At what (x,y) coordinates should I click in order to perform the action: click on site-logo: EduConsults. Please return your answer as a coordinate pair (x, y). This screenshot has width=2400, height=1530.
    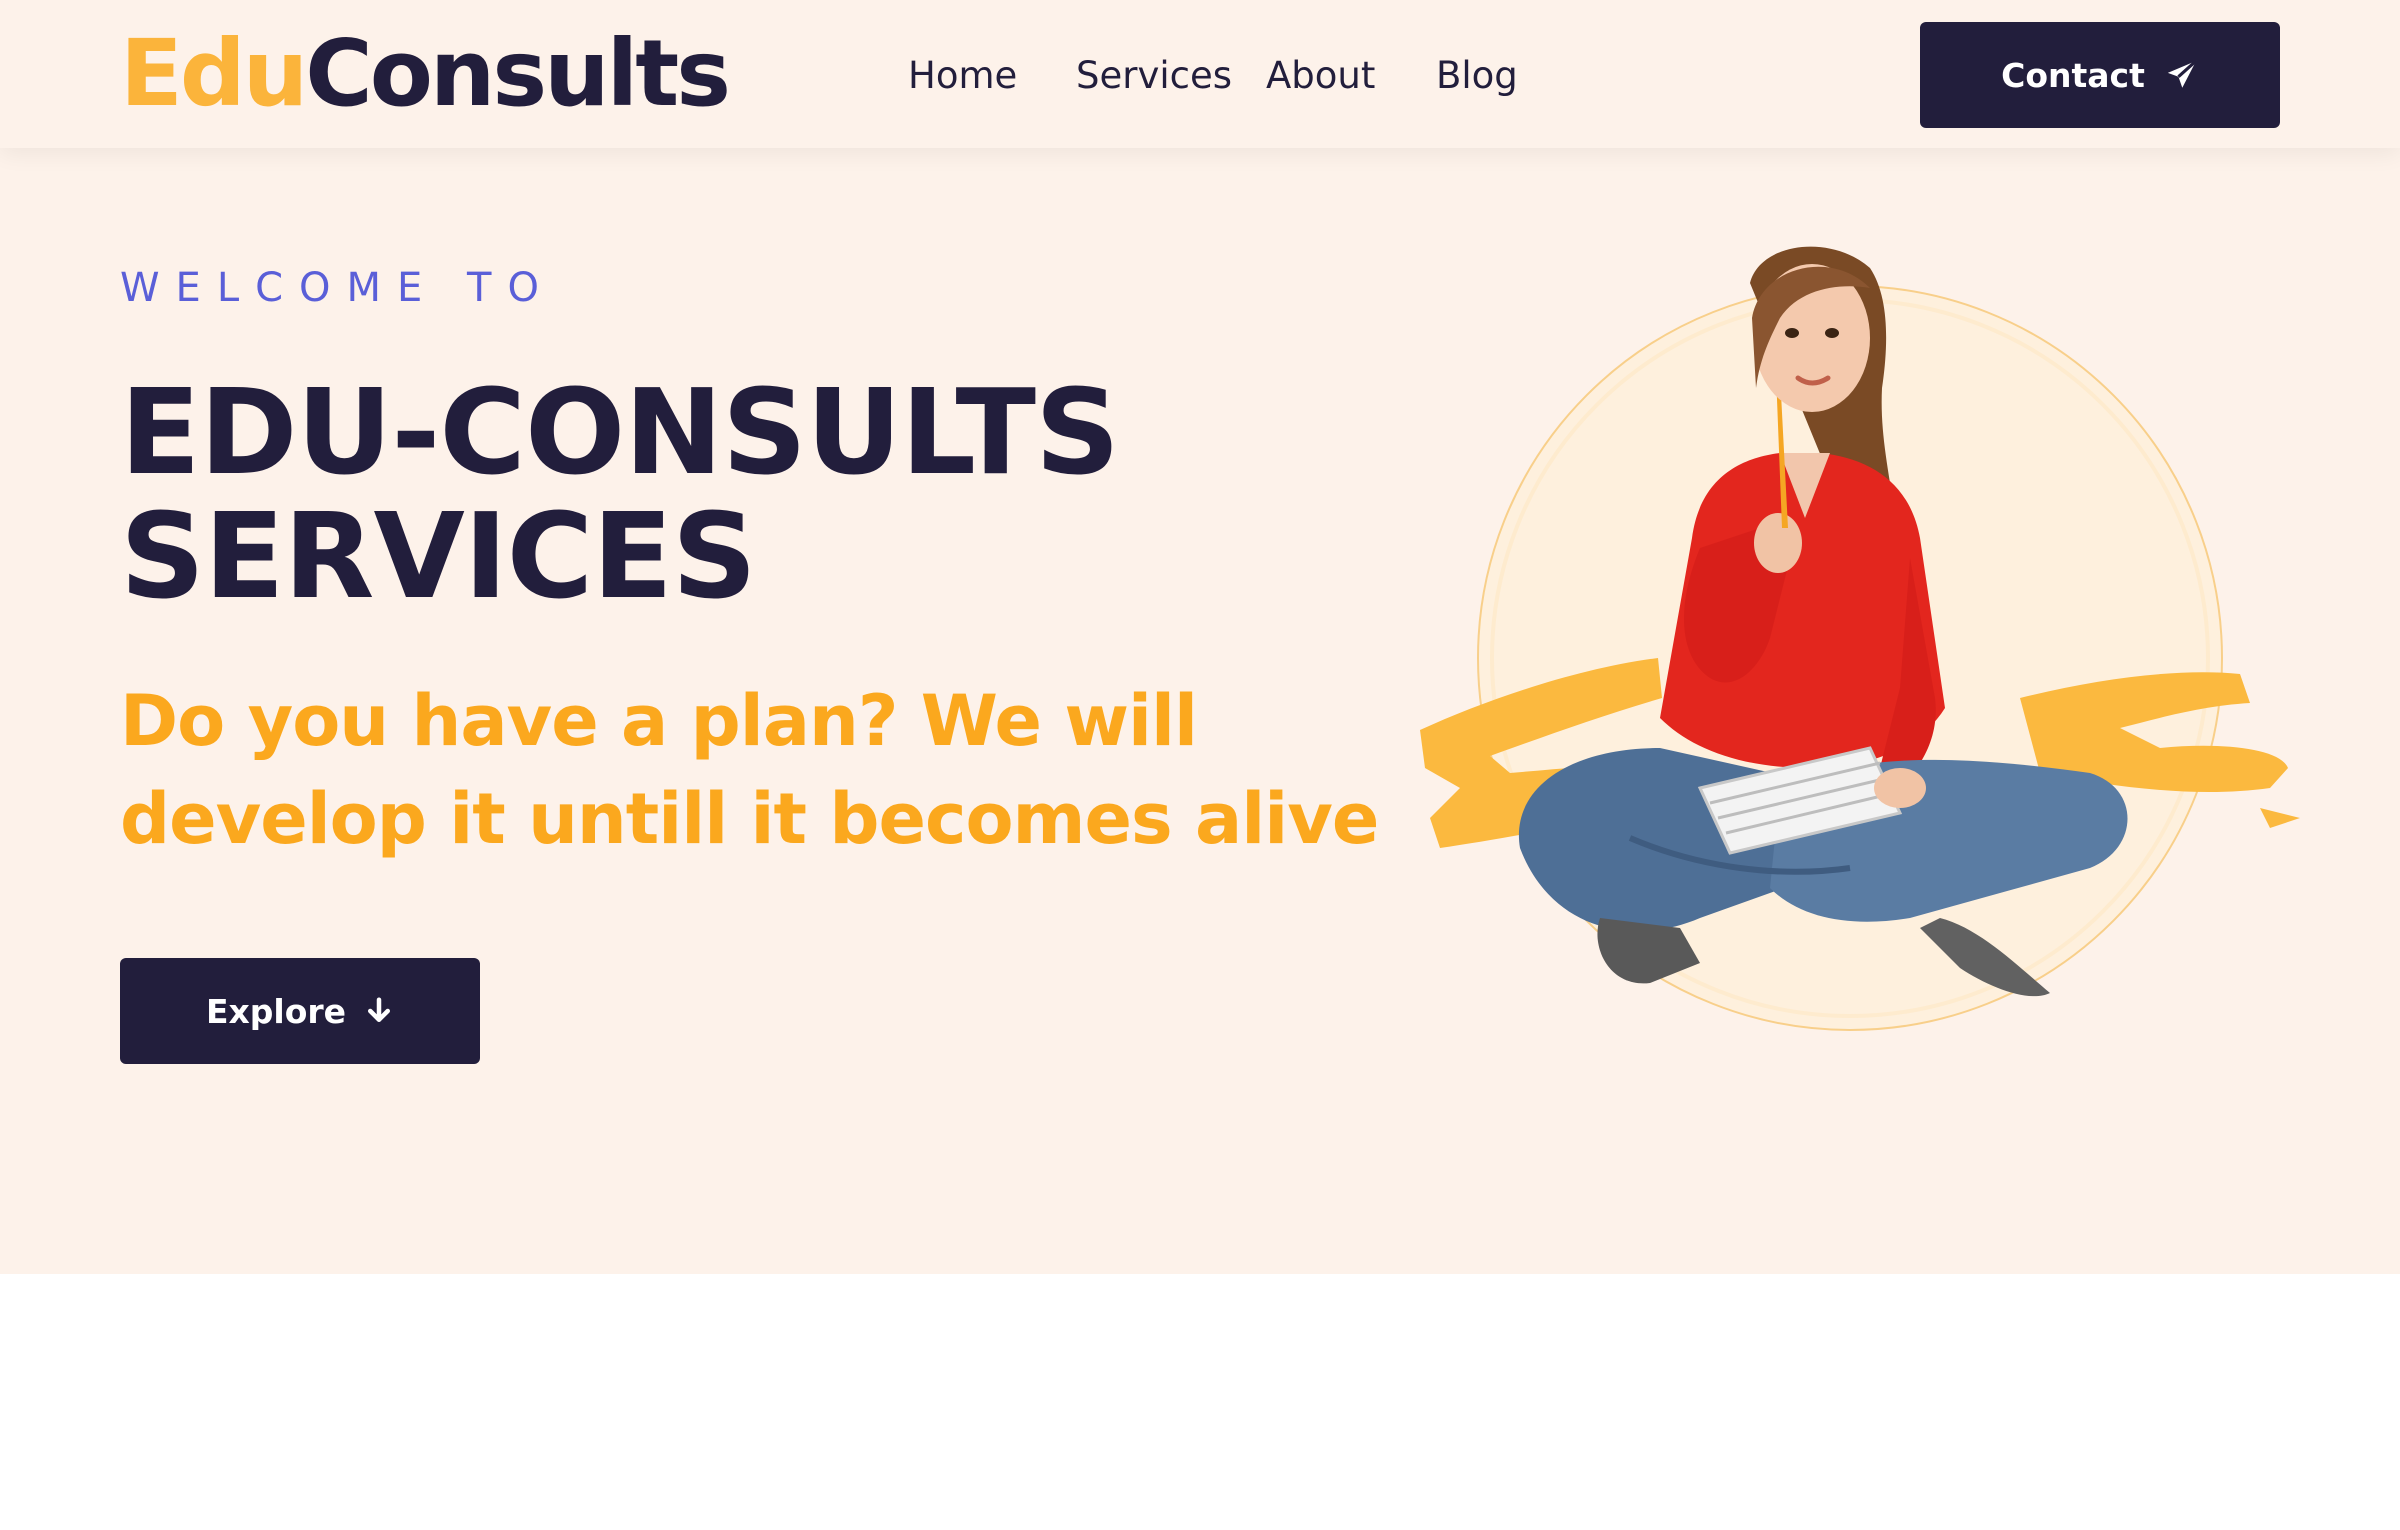
    Looking at the image, I should click on (425, 74).